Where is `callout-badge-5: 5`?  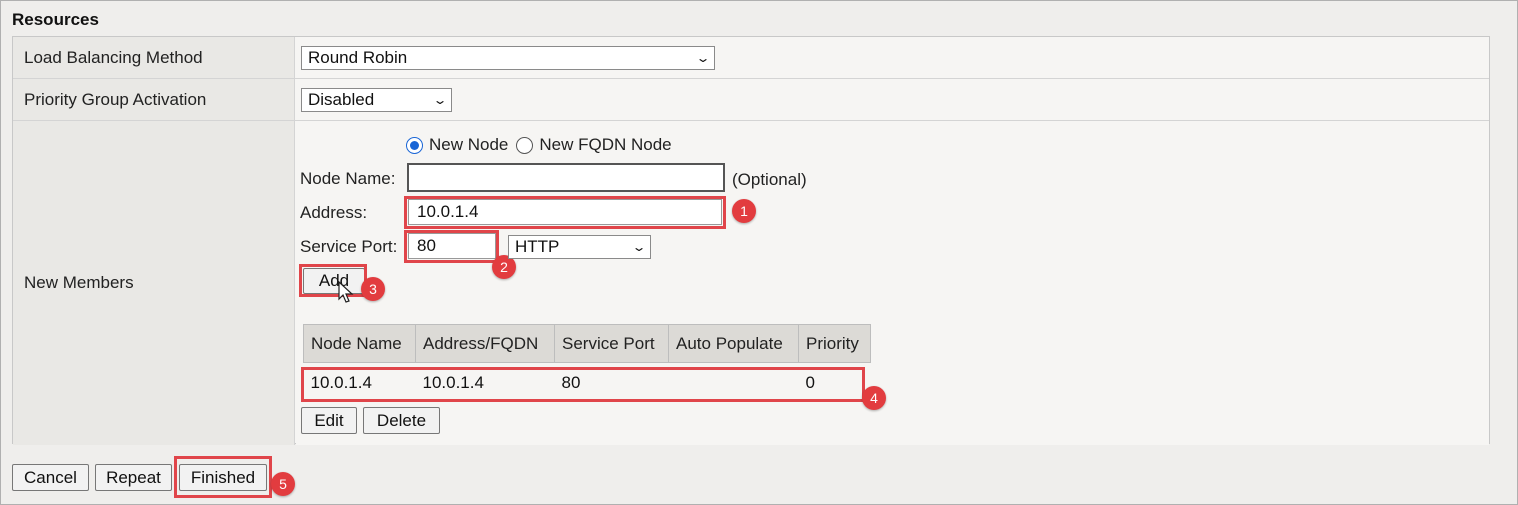
callout-badge-5: 5 is located at coordinates (283, 484).